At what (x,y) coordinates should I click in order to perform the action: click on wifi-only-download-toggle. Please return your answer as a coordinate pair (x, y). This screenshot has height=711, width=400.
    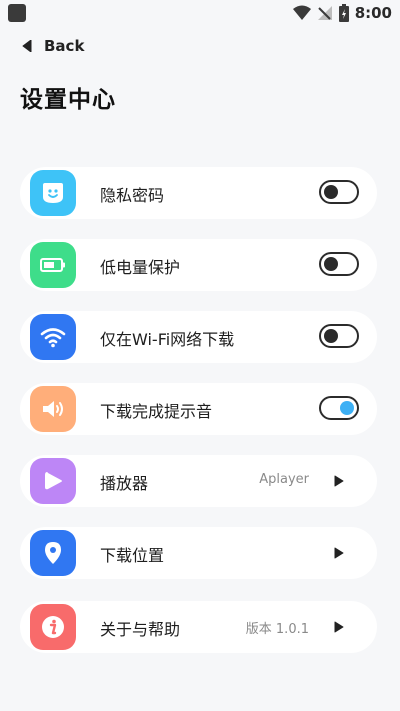
    Looking at the image, I should click on (339, 336).